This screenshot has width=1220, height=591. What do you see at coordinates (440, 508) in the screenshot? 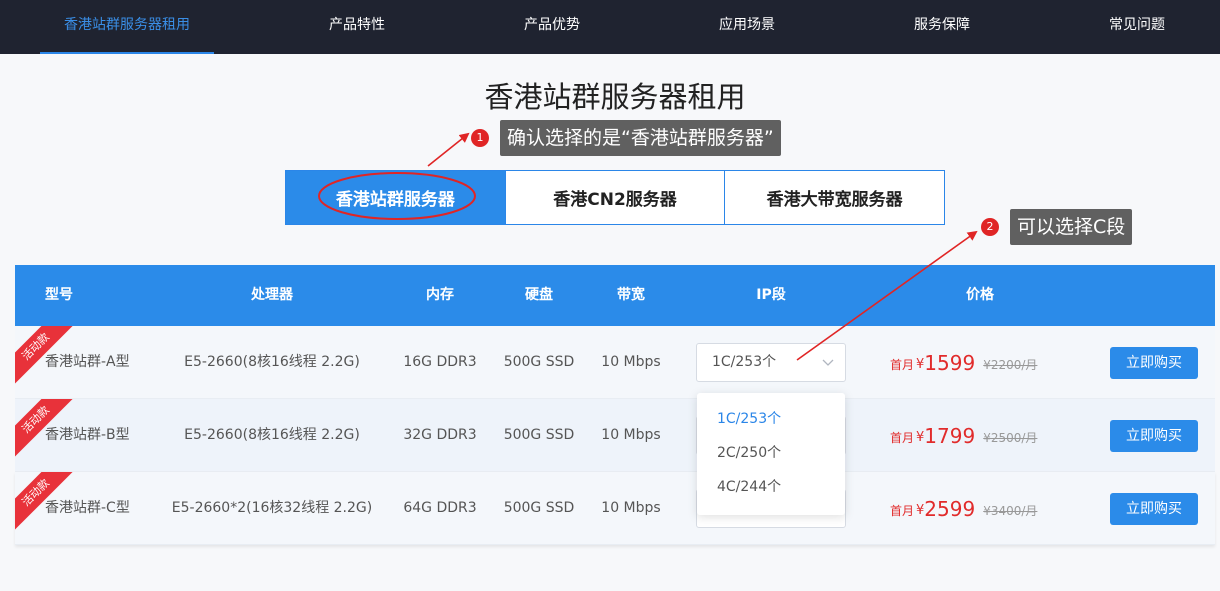
I see `memory-cell: 64G DDR3` at bounding box center [440, 508].